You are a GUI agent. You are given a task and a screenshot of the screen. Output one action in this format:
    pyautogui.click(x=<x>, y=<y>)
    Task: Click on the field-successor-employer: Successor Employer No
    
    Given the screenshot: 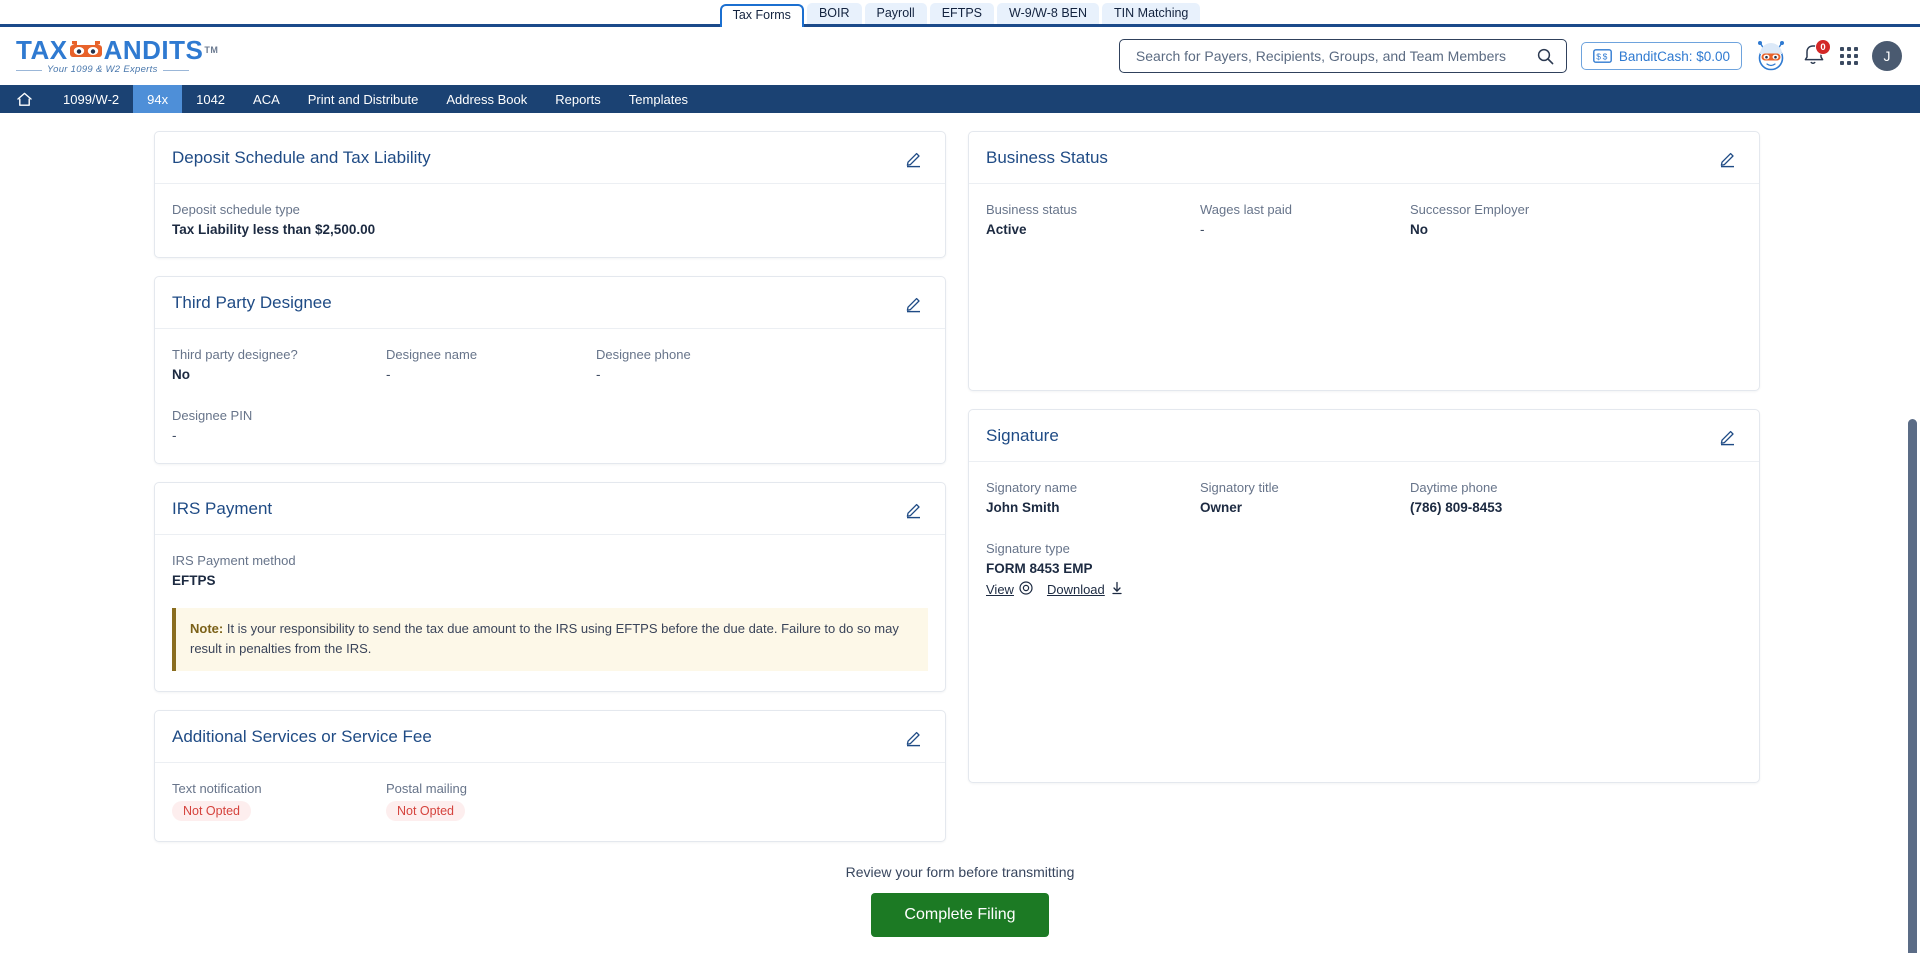 What is the action you would take?
    pyautogui.click(x=1469, y=219)
    